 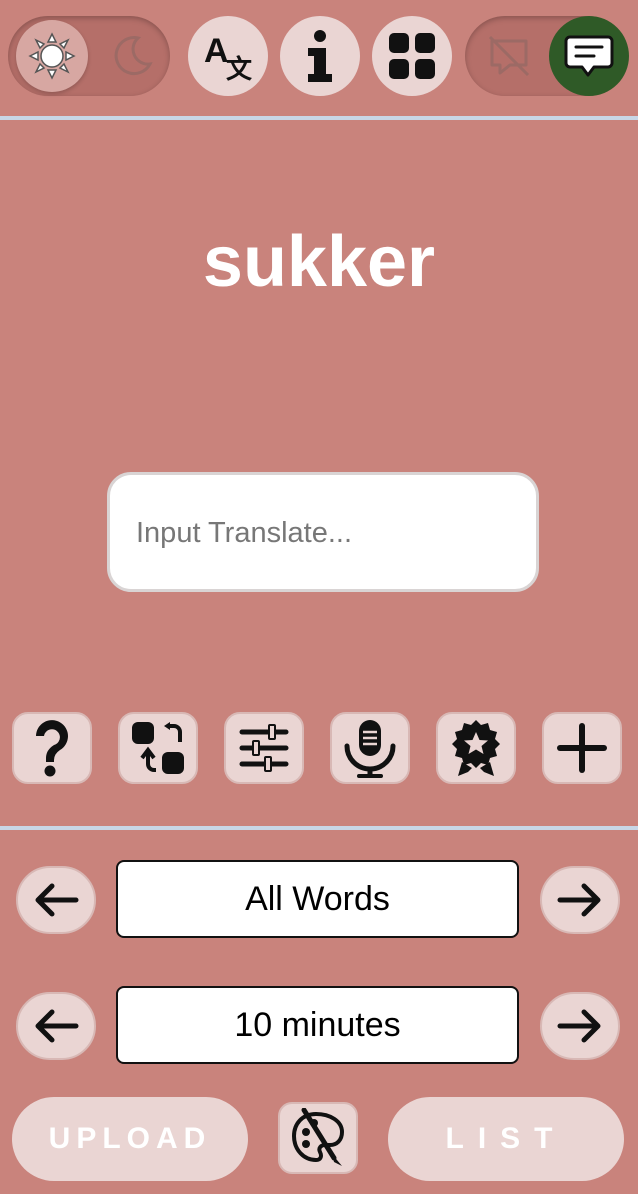 I want to click on question-icon, so click(x=52, y=748).